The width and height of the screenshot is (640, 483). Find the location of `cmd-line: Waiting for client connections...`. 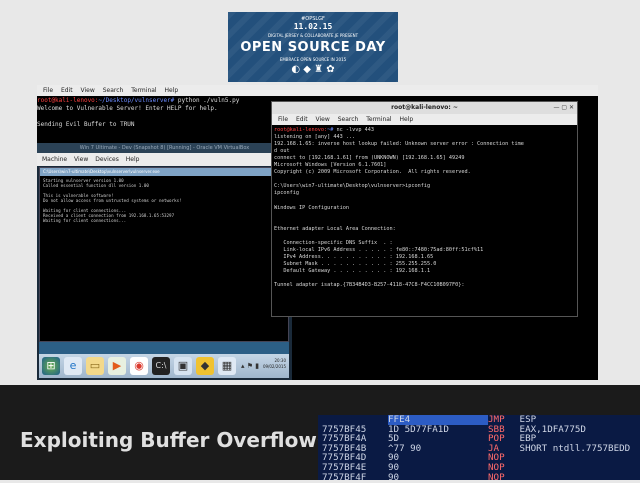

cmd-line: Waiting for client connections... is located at coordinates (85, 220).